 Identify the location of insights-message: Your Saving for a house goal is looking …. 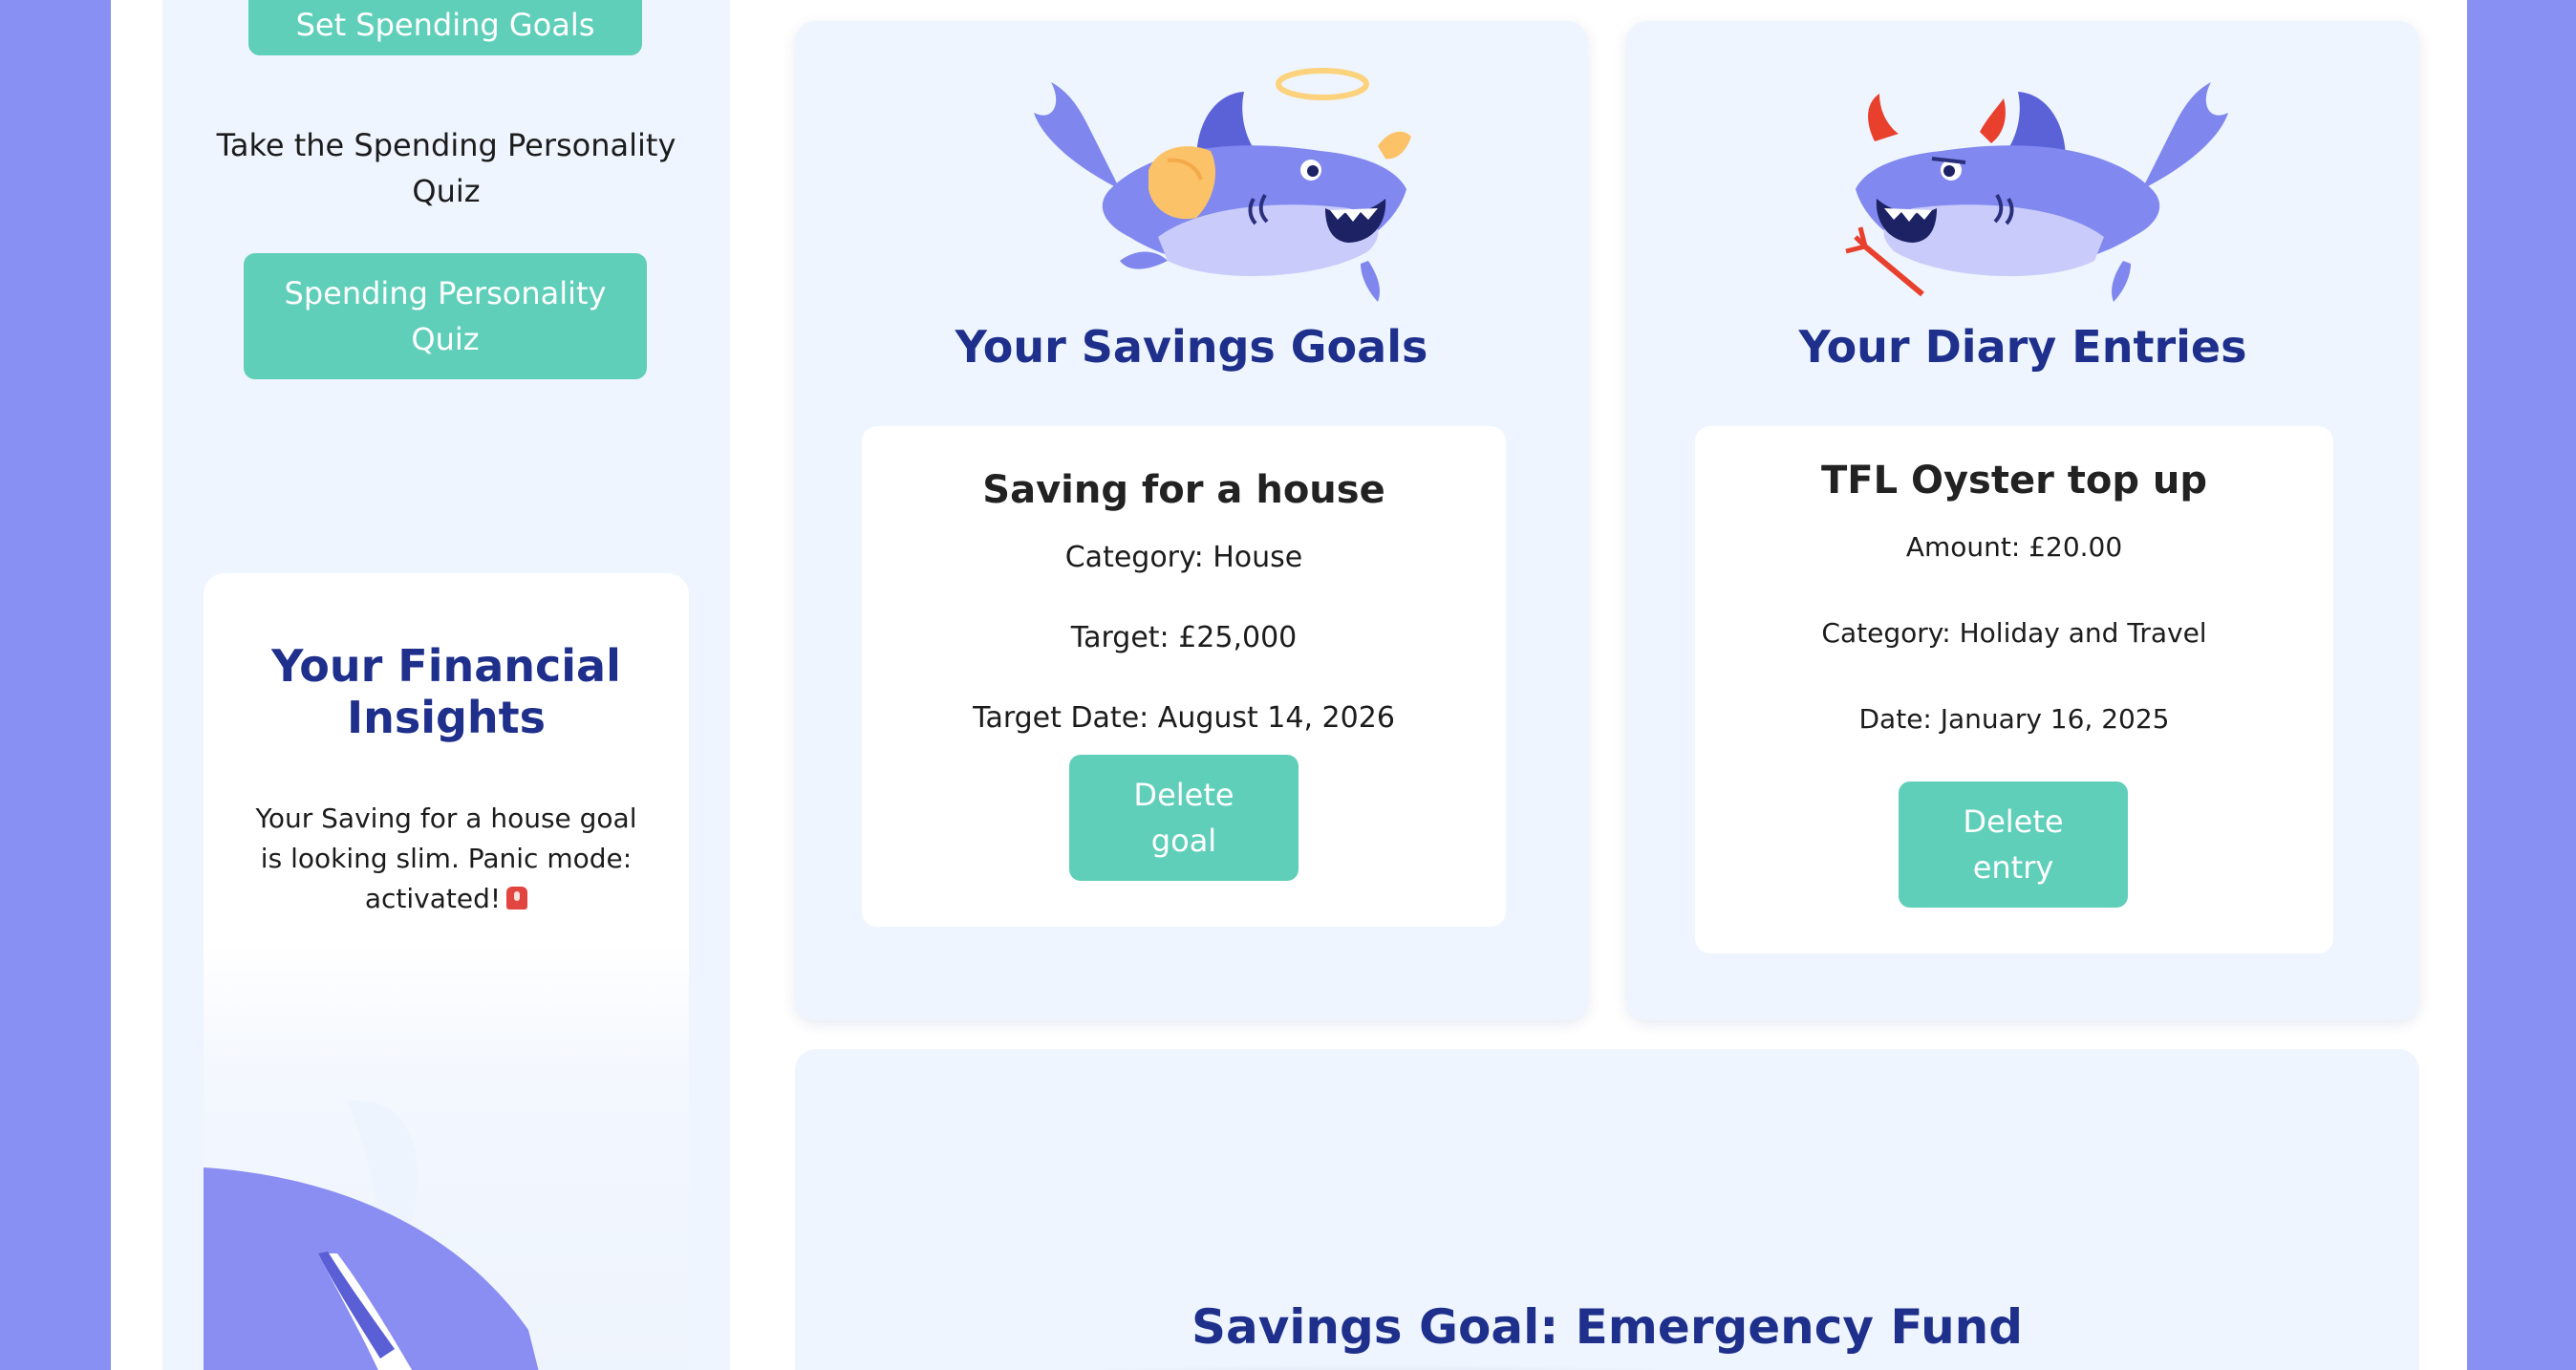
(446, 859).